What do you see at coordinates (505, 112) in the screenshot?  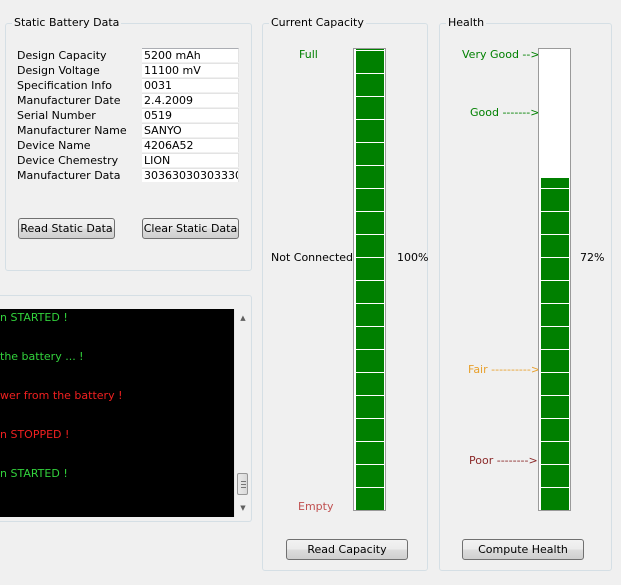 I see `health-good-label: Good ------->` at bounding box center [505, 112].